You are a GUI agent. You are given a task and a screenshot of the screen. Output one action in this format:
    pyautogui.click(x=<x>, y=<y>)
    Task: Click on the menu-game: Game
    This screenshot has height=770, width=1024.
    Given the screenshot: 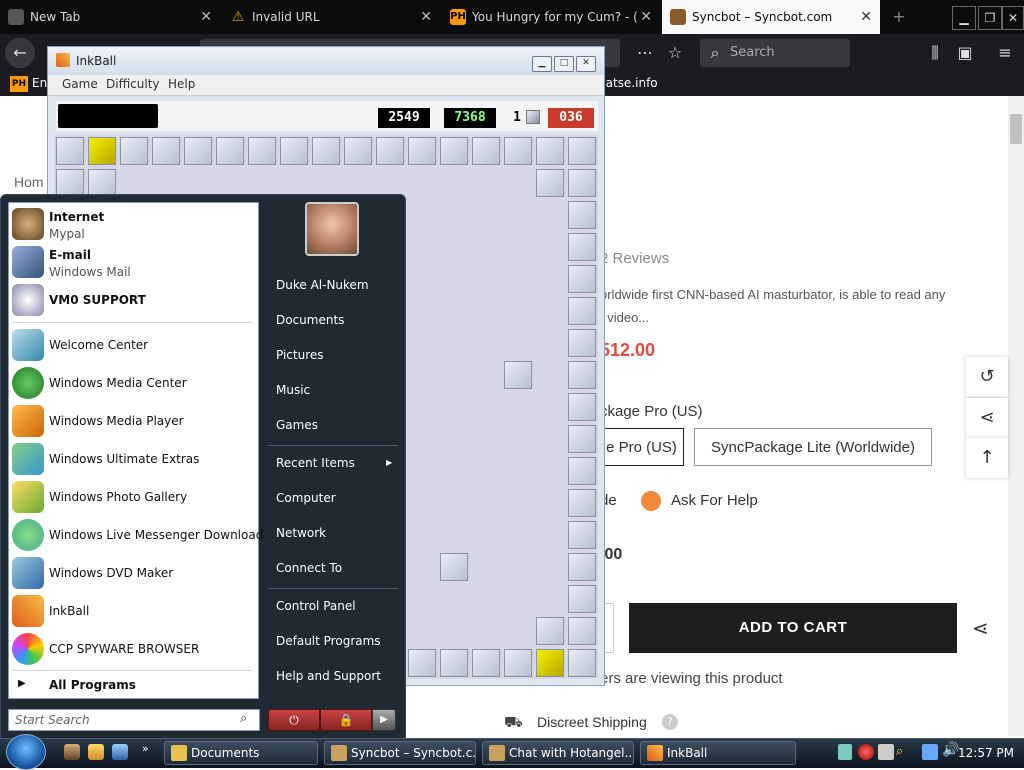 What is the action you would take?
    pyautogui.click(x=80, y=84)
    